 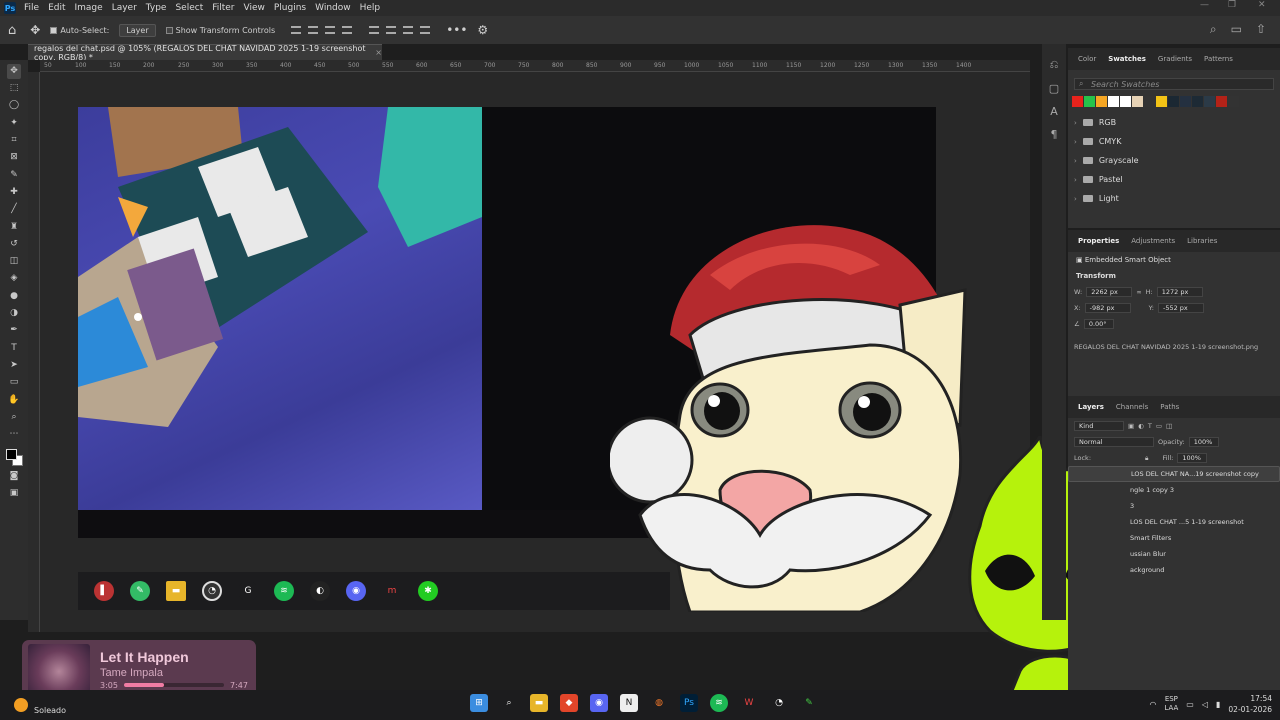 What do you see at coordinates (40, 704) in the screenshot?
I see `weather-widget: Soleado` at bounding box center [40, 704].